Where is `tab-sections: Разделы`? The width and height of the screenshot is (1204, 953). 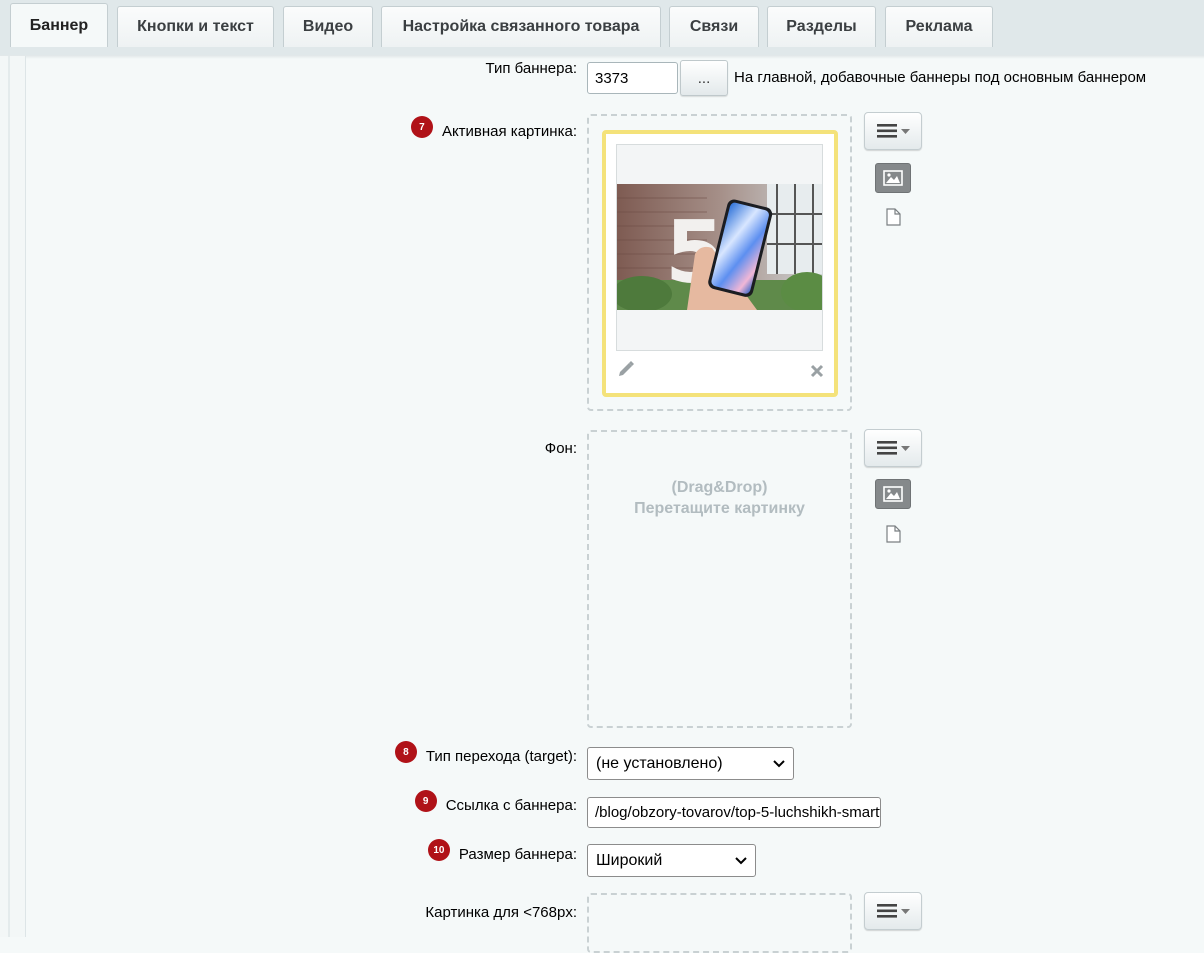 tab-sections: Разделы is located at coordinates (821, 26).